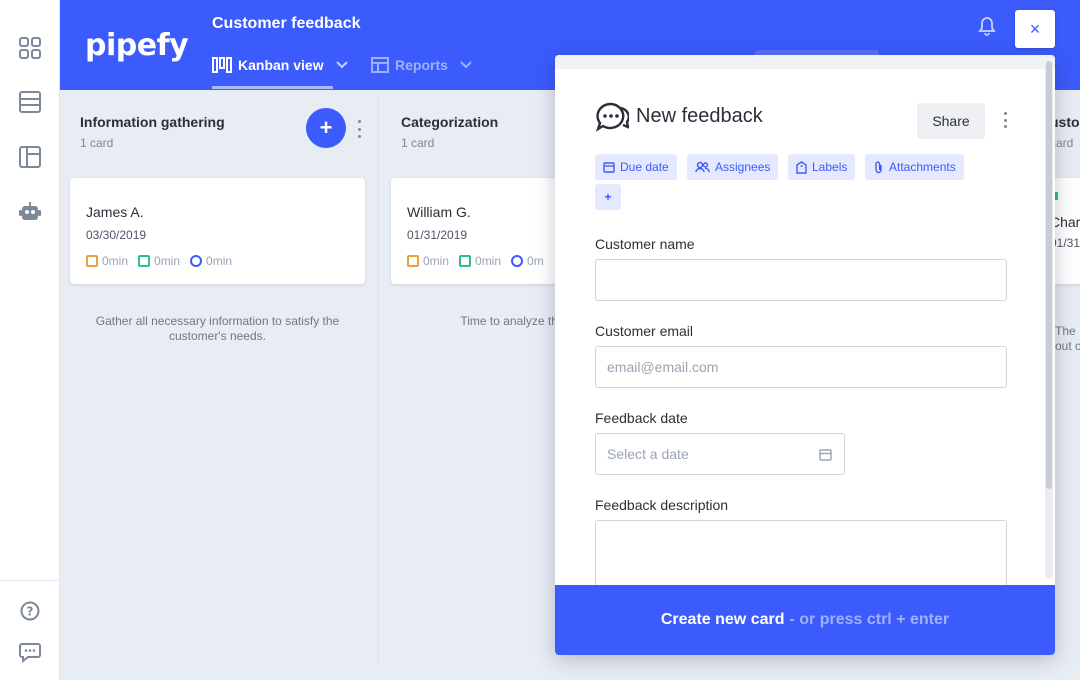 The height and width of the screenshot is (680, 1080). I want to click on card-timers: 0min 0min 0min, so click(159, 261).